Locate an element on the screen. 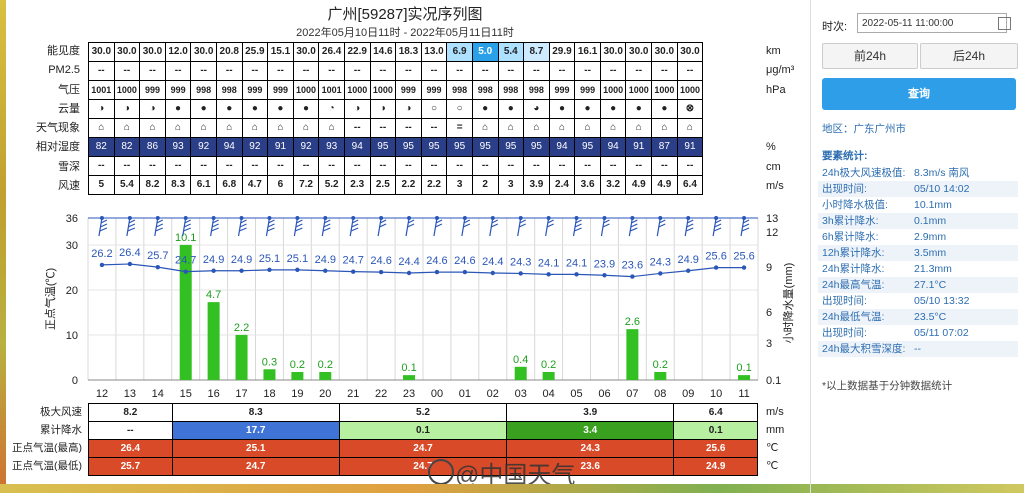  x-tick-label: 06 is located at coordinates (604, 393).